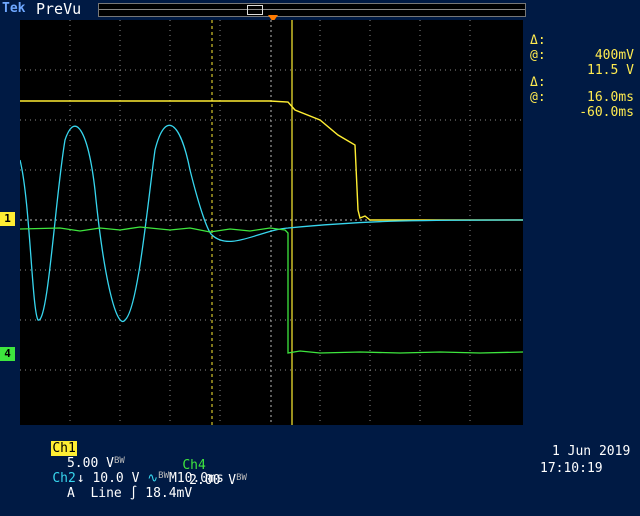 Image resolution: width=640 pixels, height=516 pixels. What do you see at coordinates (193, 465) in the screenshot?
I see `ch4-label: Ch4` at bounding box center [193, 465].